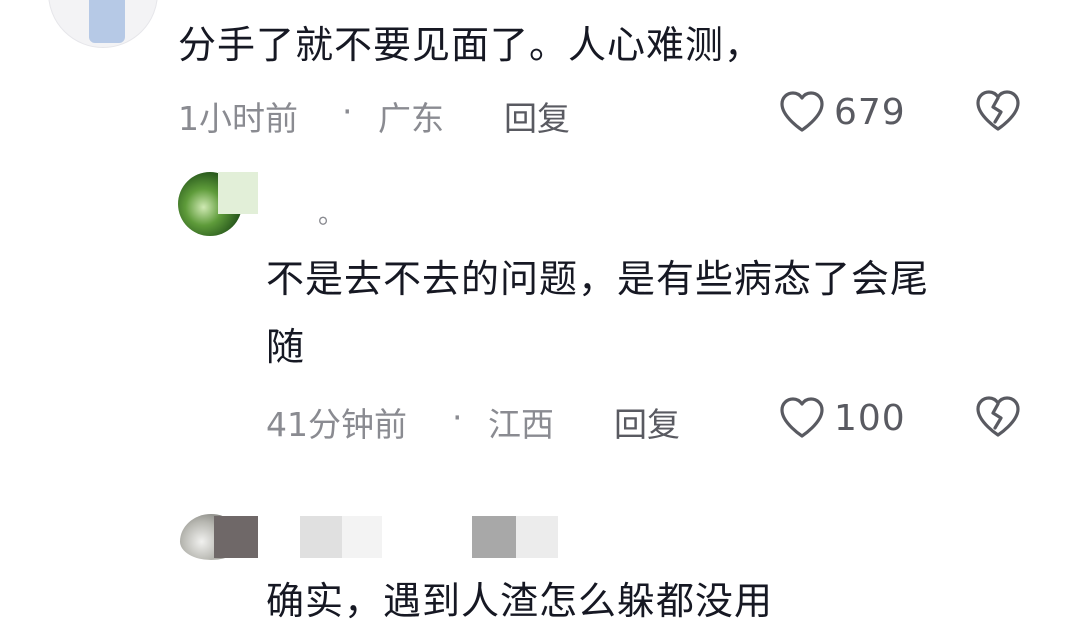 The width and height of the screenshot is (1078, 638). Describe the element at coordinates (521, 424) in the screenshot. I see `comment-location: 江西` at that location.